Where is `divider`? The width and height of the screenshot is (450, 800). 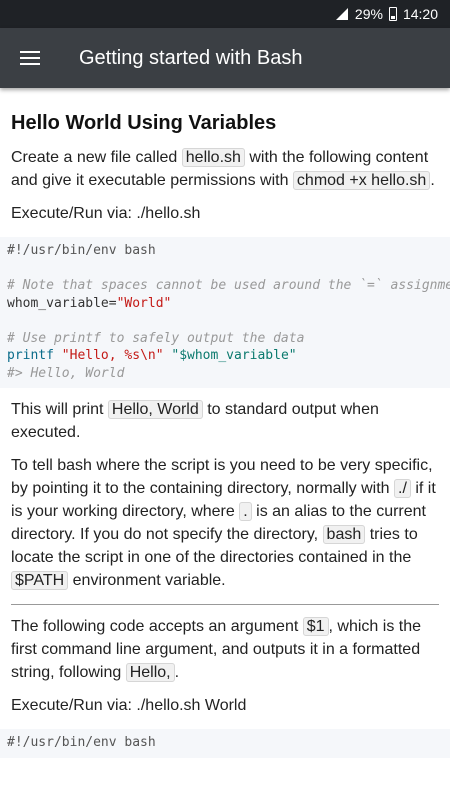 divider is located at coordinates (225, 604).